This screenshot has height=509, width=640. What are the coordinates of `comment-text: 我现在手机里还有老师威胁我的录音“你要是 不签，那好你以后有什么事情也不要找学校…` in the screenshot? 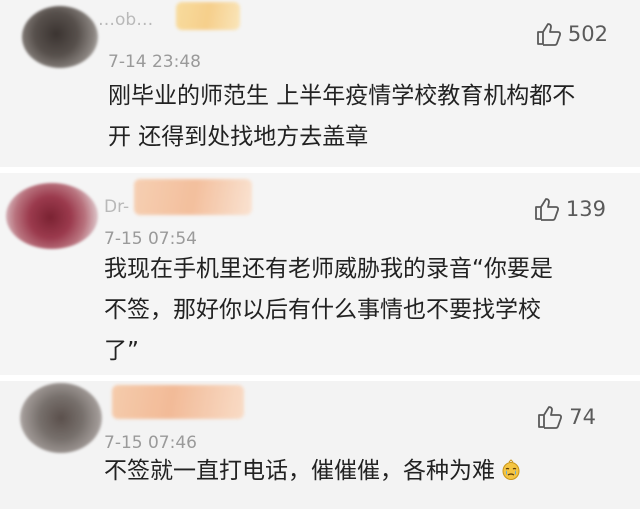 It's located at (328, 310).